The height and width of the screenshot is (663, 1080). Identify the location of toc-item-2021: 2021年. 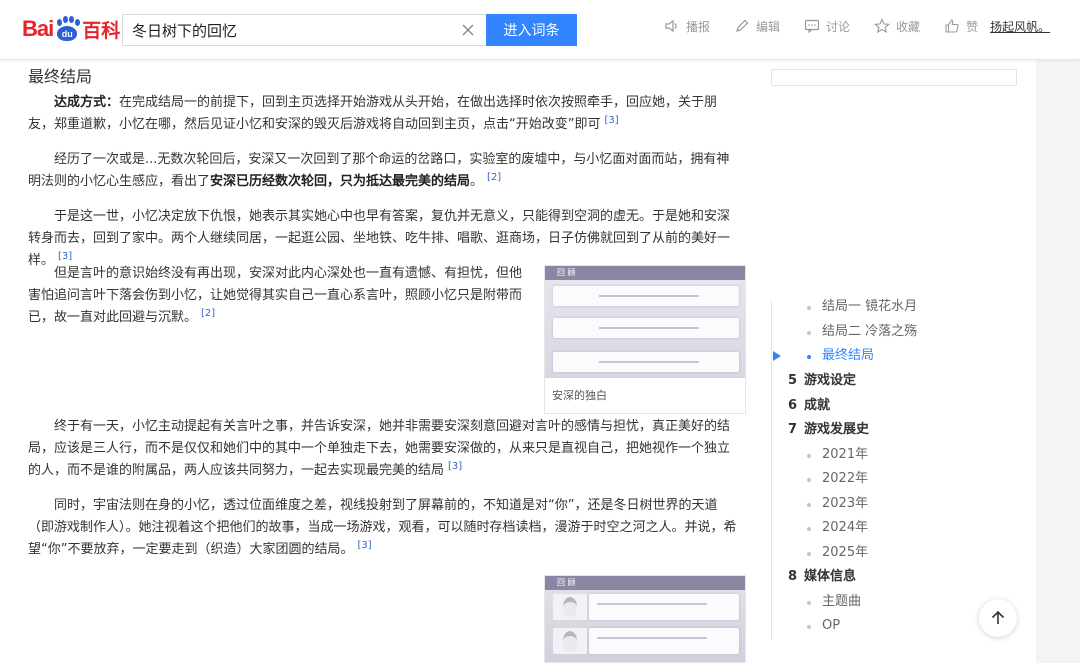
(820, 455).